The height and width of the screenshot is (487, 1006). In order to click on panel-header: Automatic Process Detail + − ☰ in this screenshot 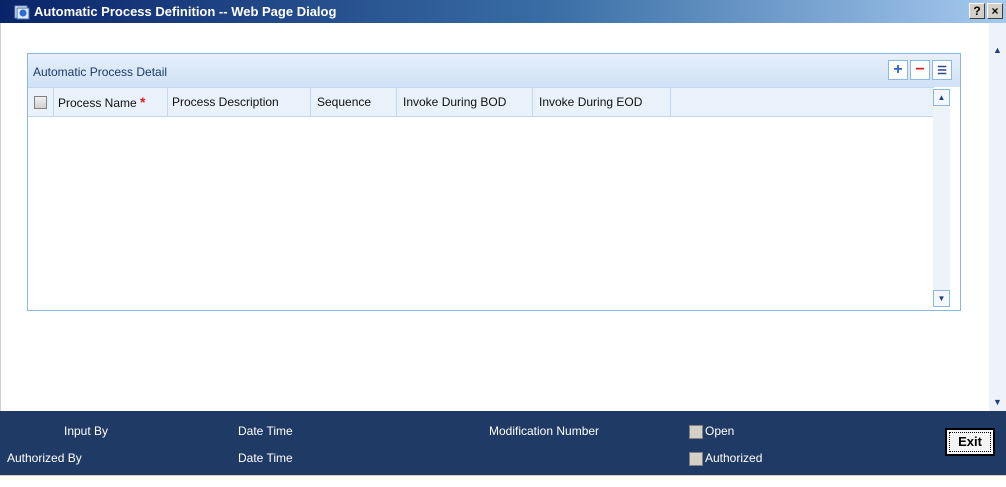, I will do `click(494, 70)`.